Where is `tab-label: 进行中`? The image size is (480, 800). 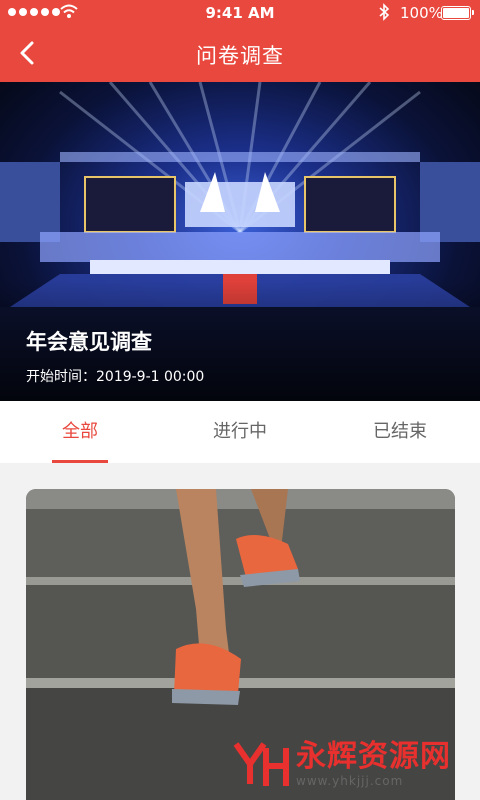 tab-label: 进行中 is located at coordinates (240, 431).